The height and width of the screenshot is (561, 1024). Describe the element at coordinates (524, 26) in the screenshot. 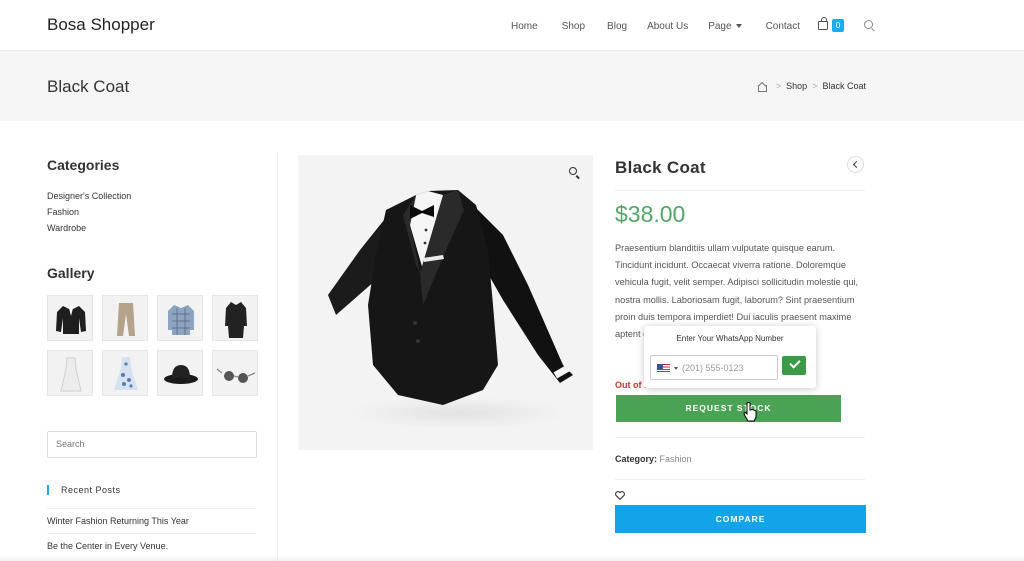

I see `nav-home: Home` at that location.